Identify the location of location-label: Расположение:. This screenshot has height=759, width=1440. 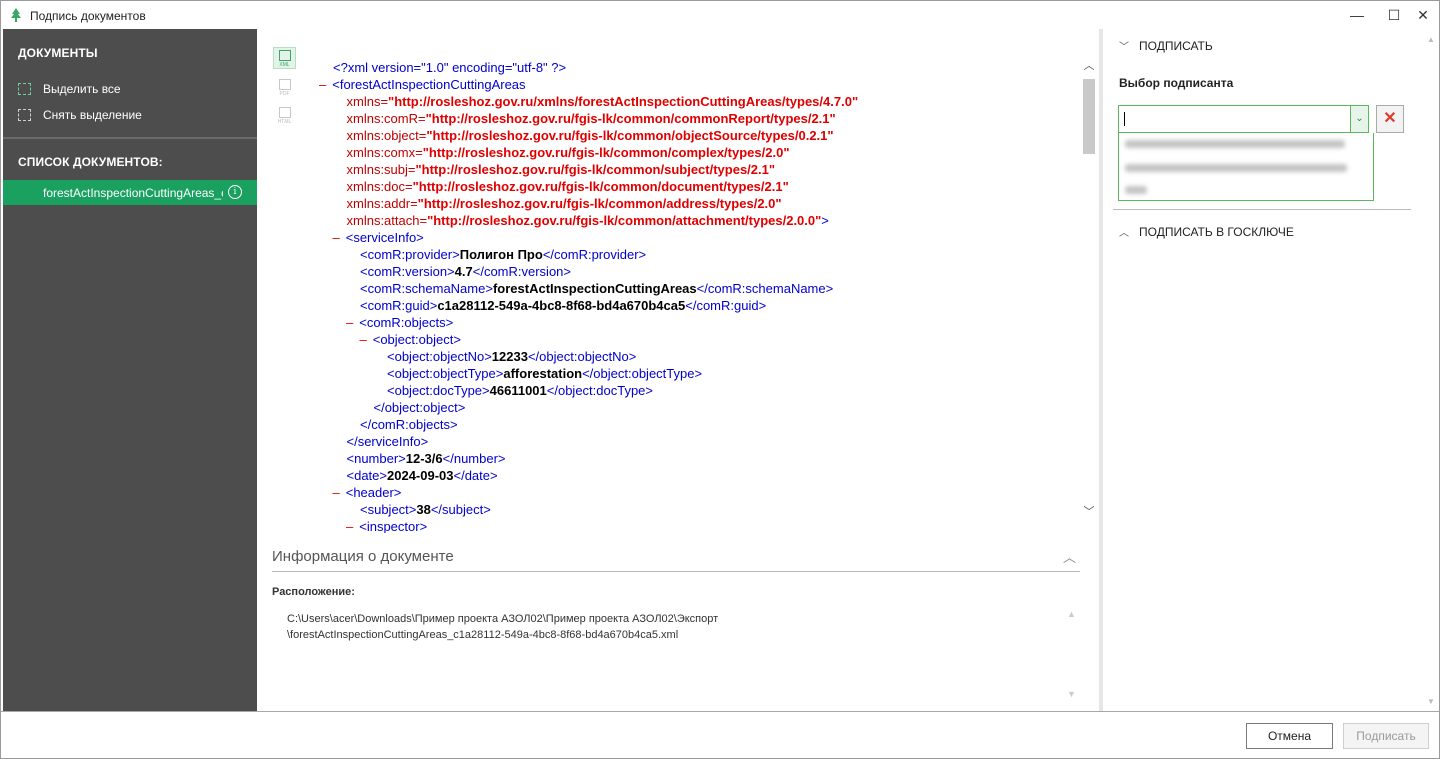
(313, 592).